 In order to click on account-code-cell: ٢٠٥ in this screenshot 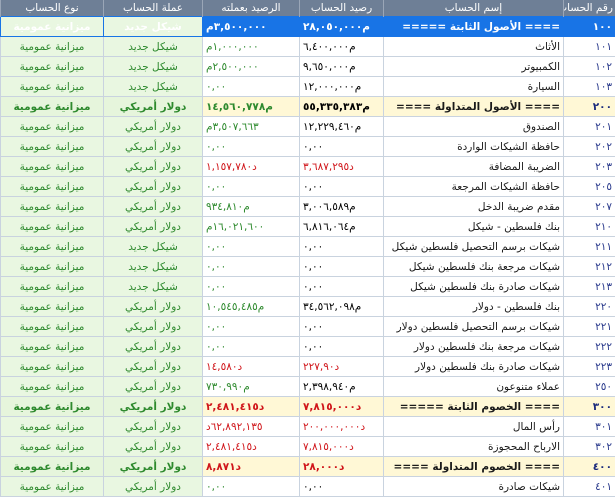, I will do `click(589, 187)`.